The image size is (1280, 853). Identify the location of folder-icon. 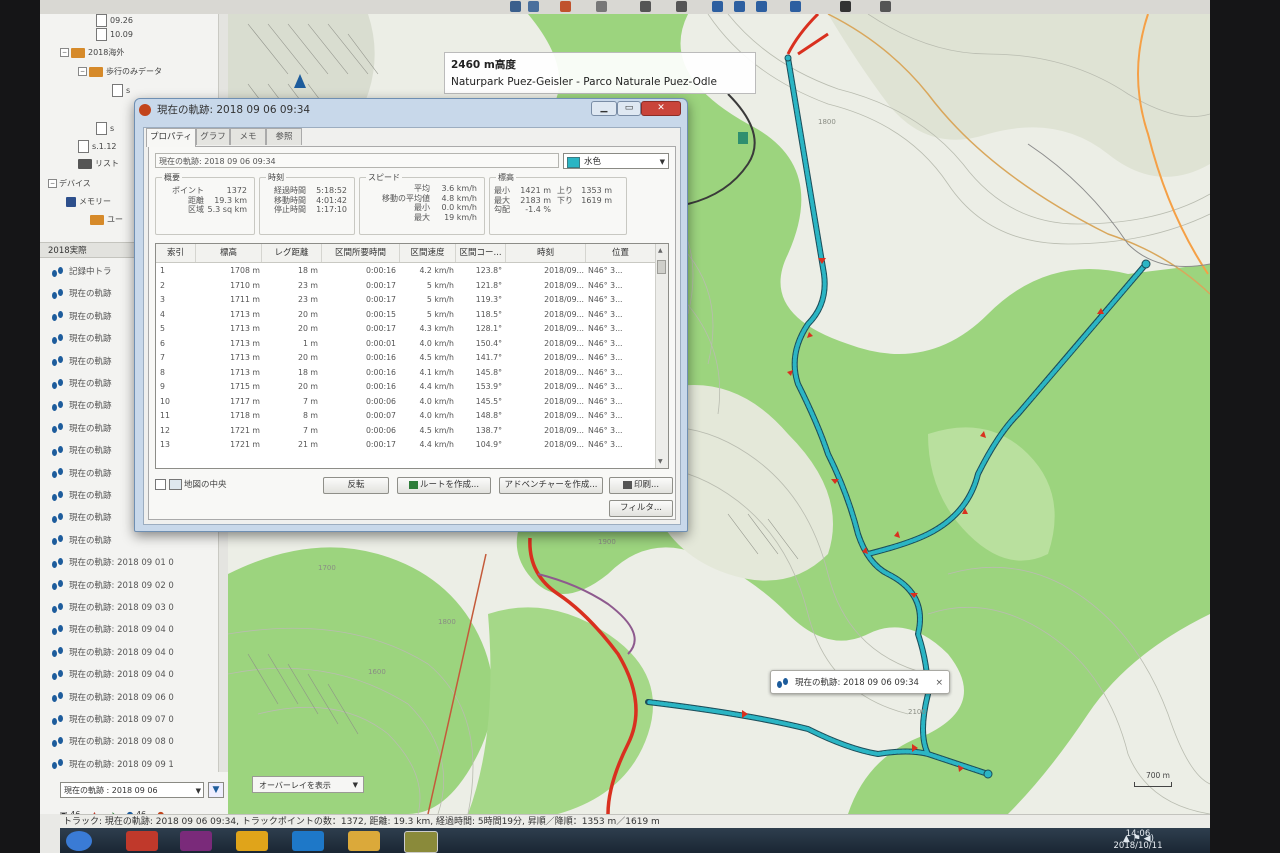
(364, 841).